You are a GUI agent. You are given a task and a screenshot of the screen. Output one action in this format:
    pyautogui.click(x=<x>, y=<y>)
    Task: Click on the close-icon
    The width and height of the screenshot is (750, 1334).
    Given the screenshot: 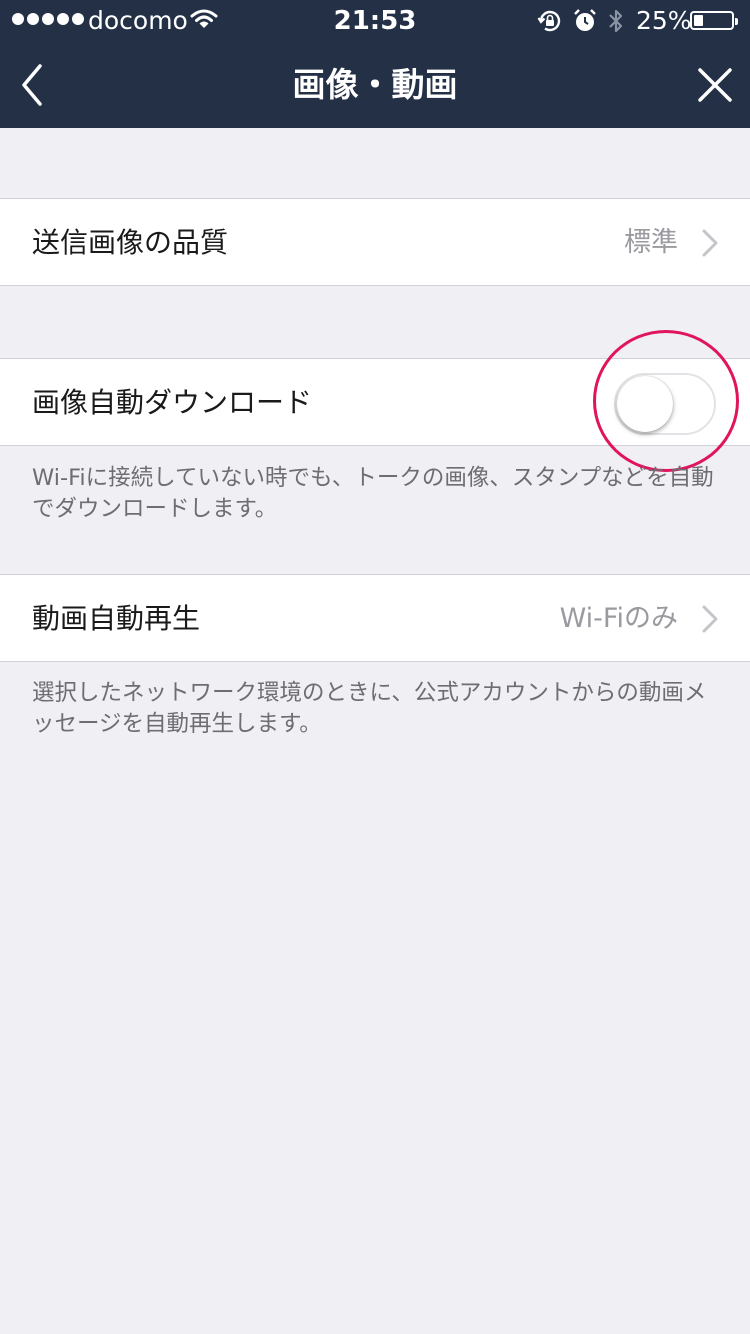 What is the action you would take?
    pyautogui.click(x=715, y=85)
    